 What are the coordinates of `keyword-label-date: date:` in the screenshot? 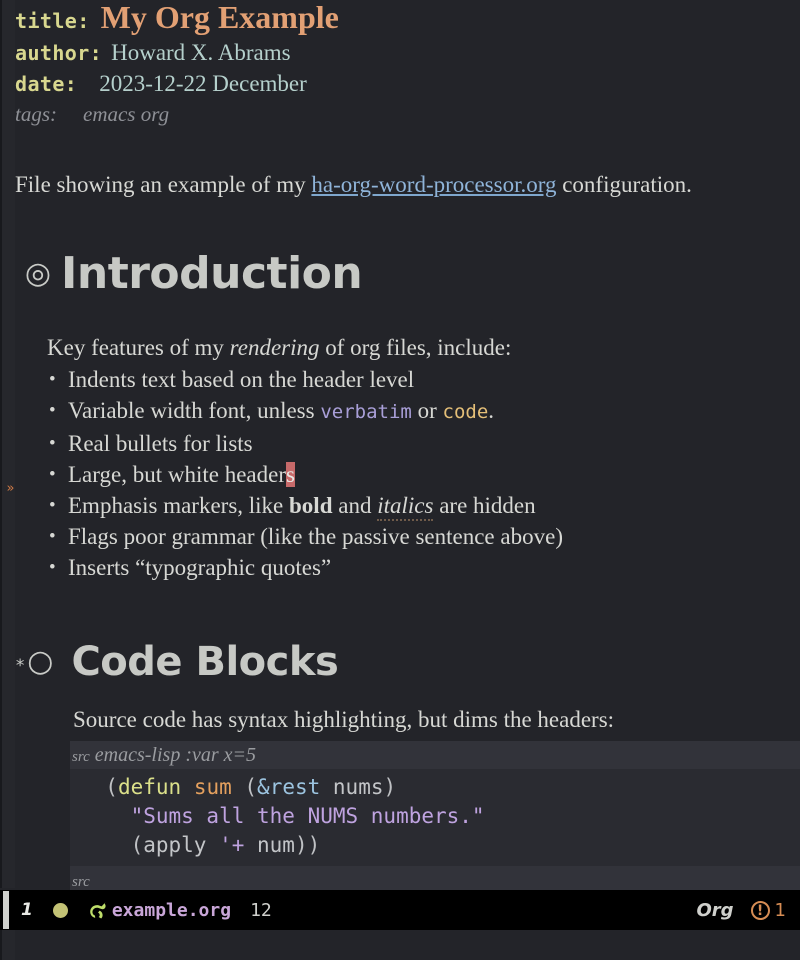 It's located at (46, 84).